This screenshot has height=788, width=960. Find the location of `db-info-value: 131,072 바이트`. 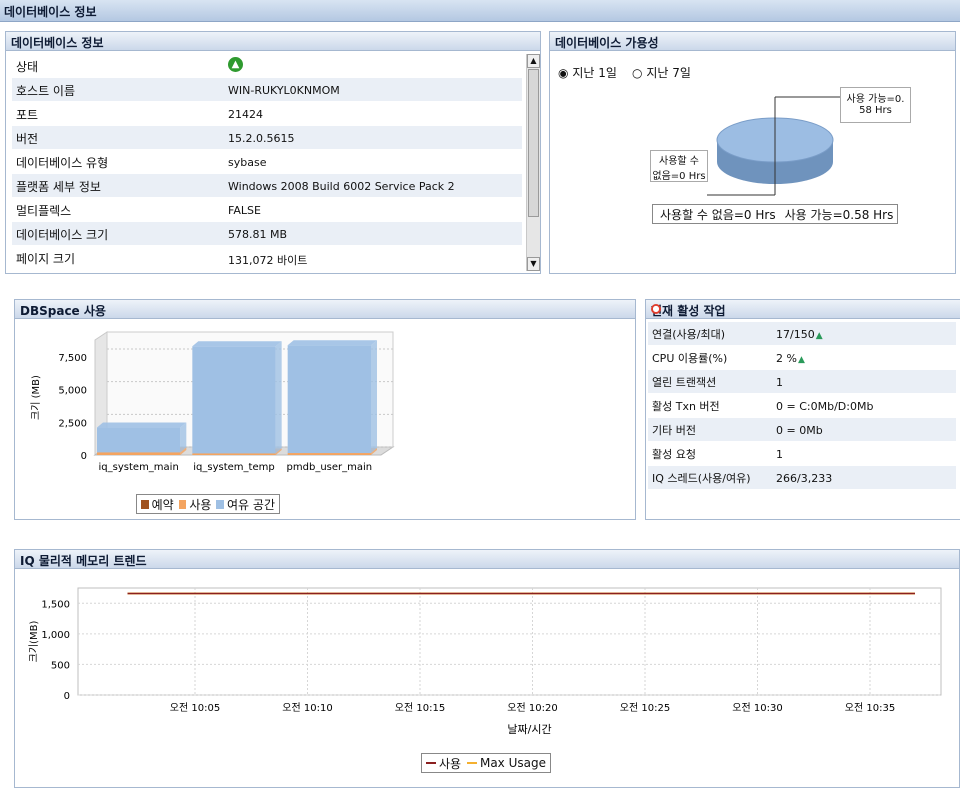

db-info-value: 131,072 바이트 is located at coordinates (268, 260).